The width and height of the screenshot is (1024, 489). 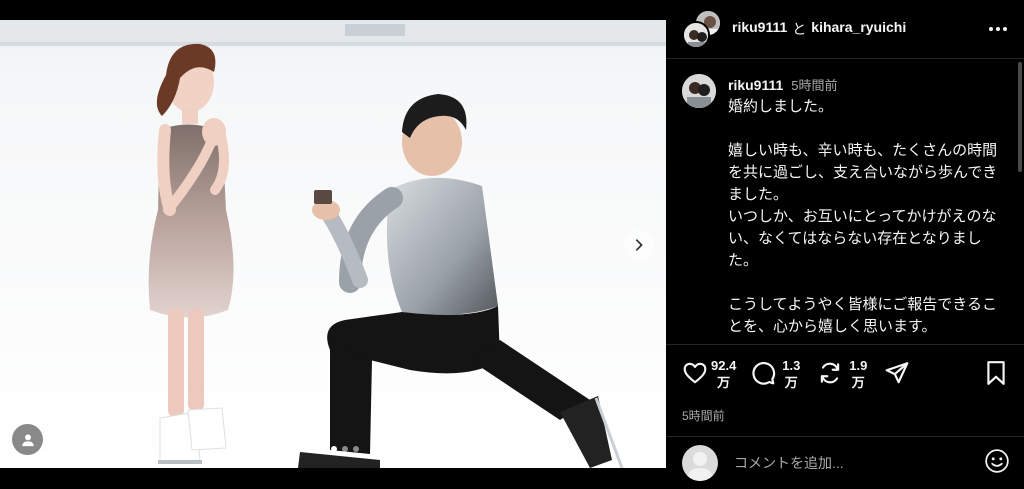 I want to click on save-button, so click(x=996, y=371).